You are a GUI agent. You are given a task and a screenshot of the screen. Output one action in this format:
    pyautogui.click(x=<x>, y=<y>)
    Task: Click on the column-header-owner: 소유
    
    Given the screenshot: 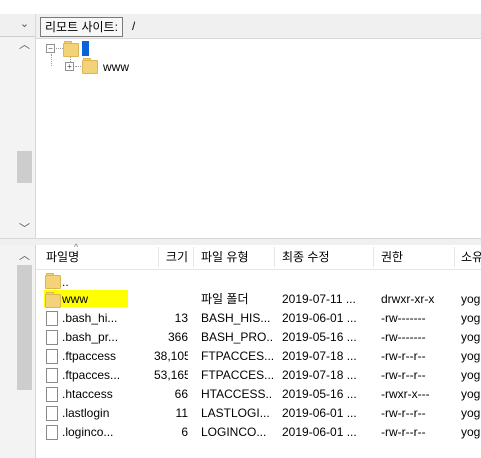 What is the action you would take?
    pyautogui.click(x=471, y=257)
    